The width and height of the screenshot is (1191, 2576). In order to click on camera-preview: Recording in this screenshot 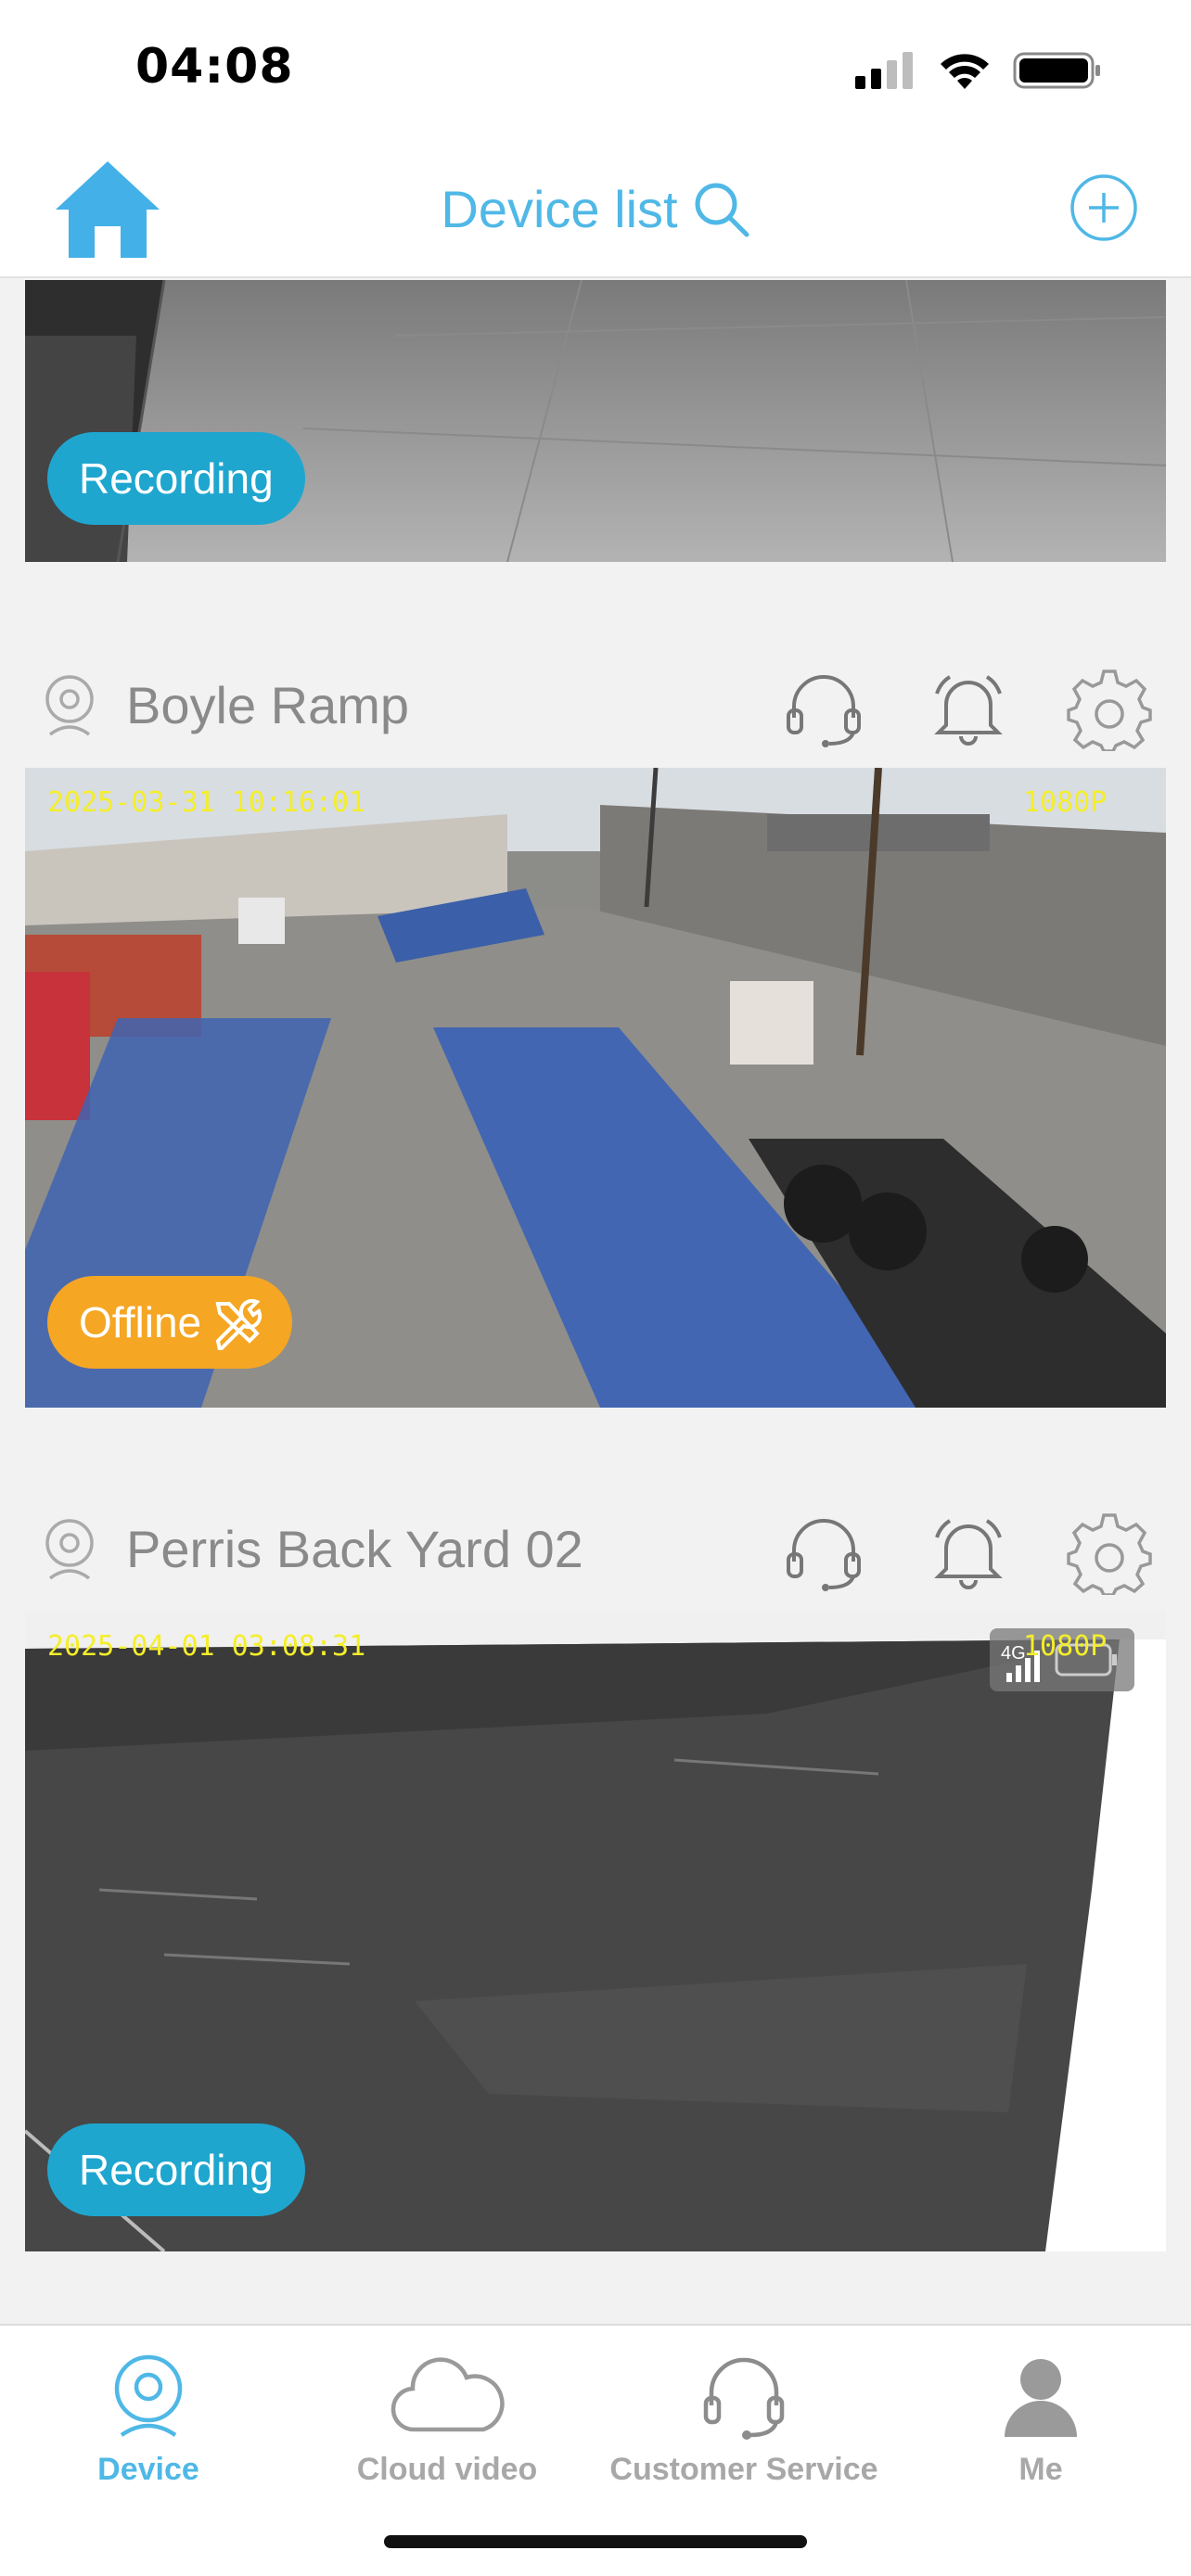, I will do `click(595, 421)`.